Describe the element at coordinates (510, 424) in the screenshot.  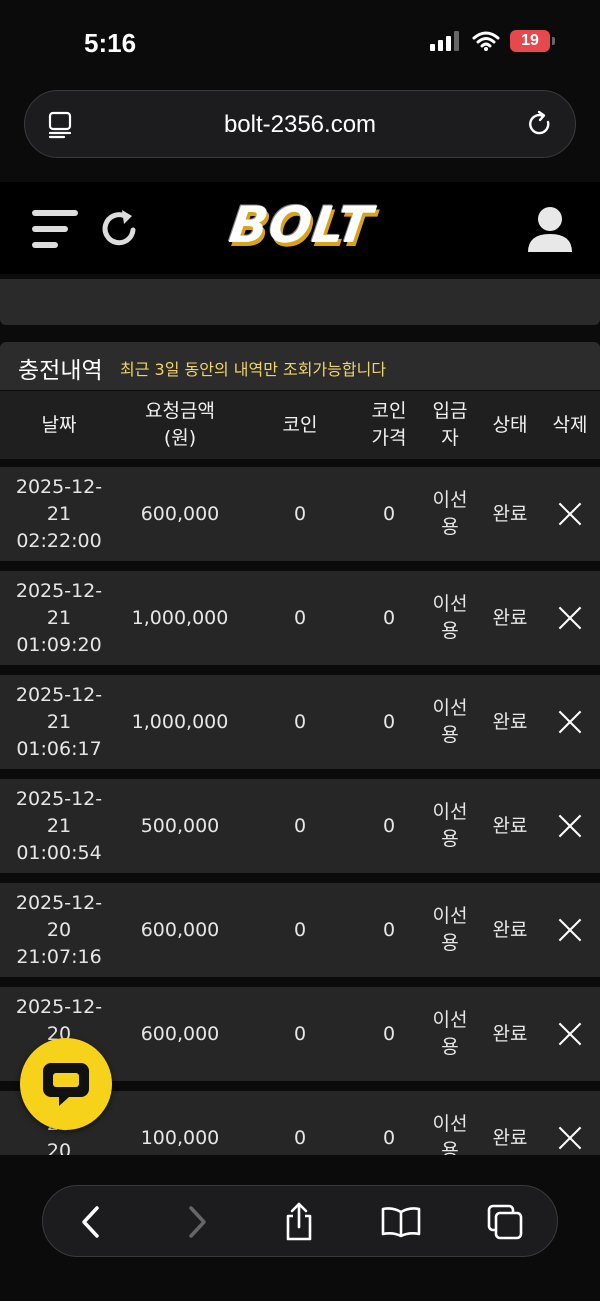
I see `header-status: 상태` at that location.